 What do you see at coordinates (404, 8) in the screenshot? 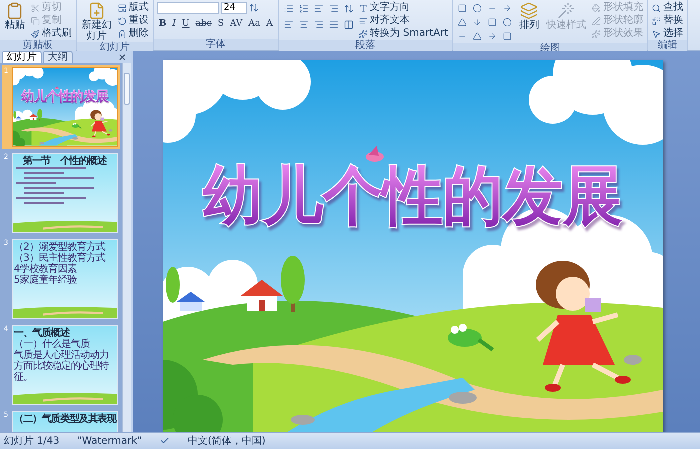
I see `ribbon-button: 文字方向` at bounding box center [404, 8].